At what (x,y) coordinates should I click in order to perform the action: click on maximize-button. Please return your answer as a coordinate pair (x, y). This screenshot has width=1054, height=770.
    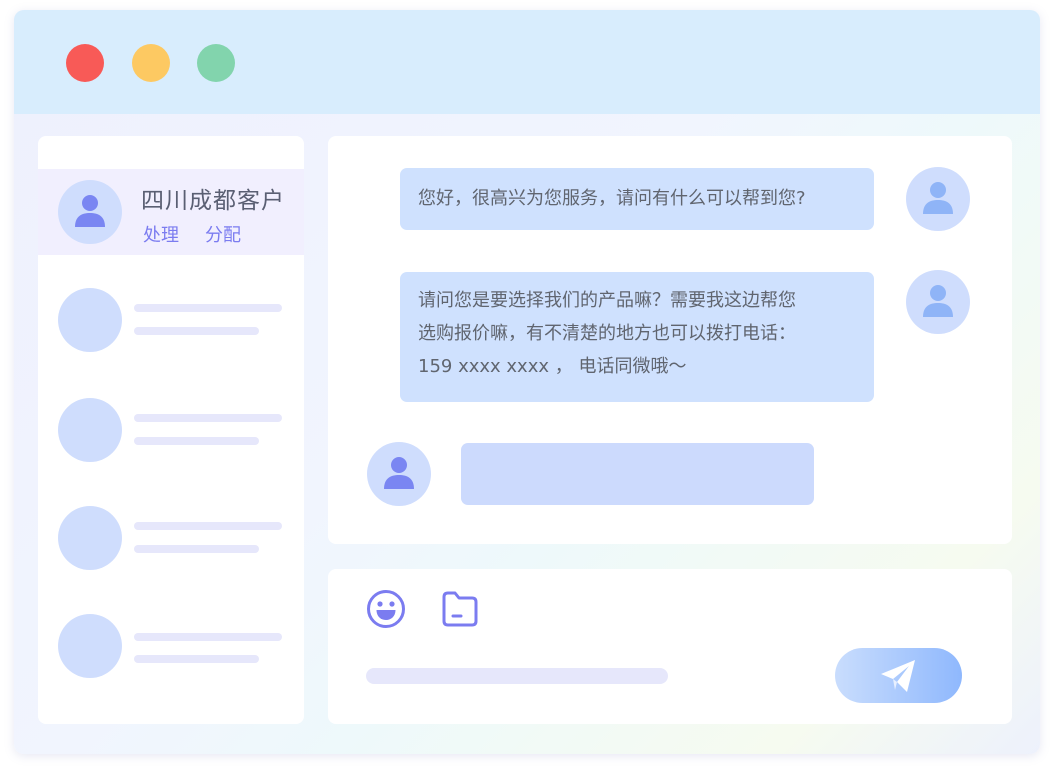
    Looking at the image, I should click on (216, 63).